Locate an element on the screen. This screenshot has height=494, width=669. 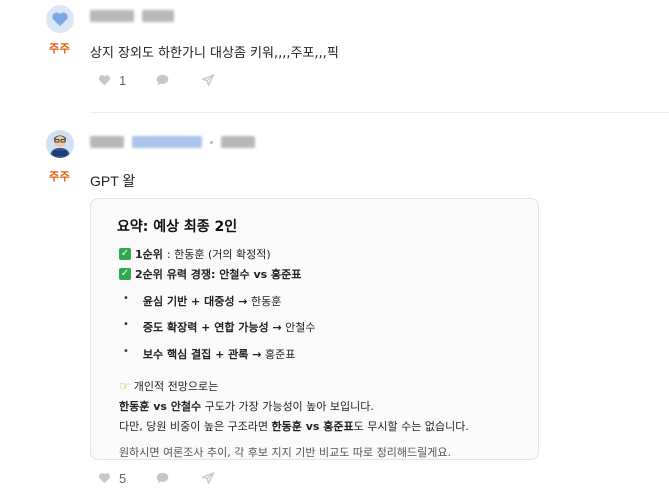
outlook-text: 다만, 당원 비중이 높은 구조라면 is located at coordinates (195, 426).